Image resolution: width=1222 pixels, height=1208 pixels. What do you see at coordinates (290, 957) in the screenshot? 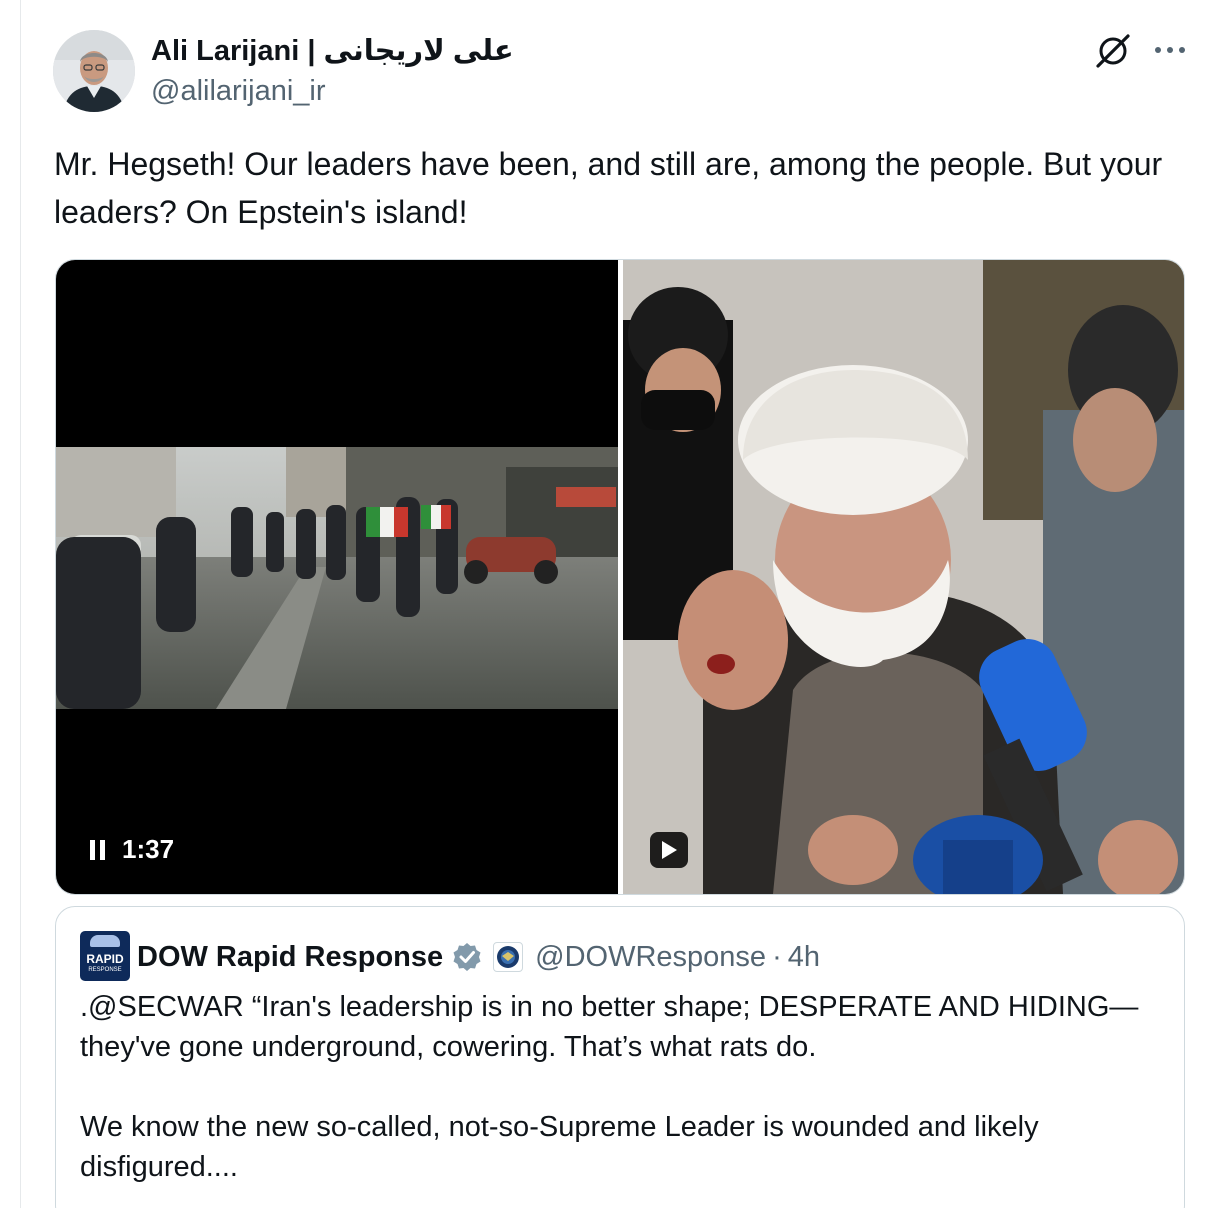
I see `quoted-author-name: DOW Rapid Response` at bounding box center [290, 957].